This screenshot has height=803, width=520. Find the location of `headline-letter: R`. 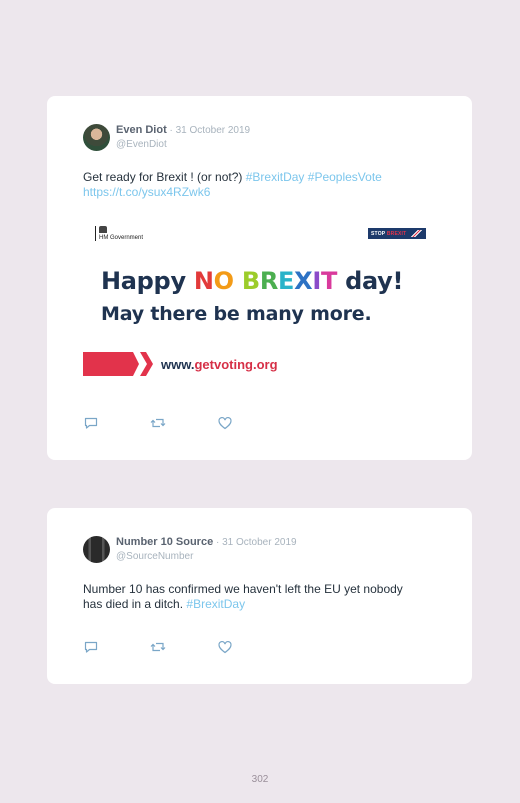

headline-letter: R is located at coordinates (268, 281).